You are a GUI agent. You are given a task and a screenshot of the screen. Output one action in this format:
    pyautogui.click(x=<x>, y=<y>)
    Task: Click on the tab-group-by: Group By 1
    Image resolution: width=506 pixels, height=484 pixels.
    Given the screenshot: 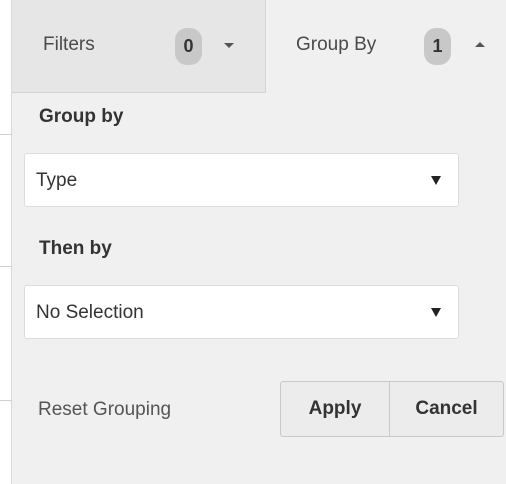 What is the action you would take?
    pyautogui.click(x=386, y=46)
    